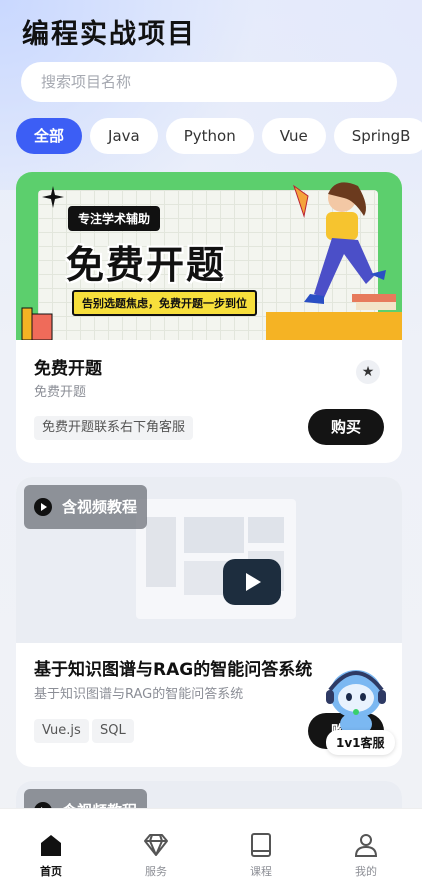 The image size is (422, 888). Describe the element at coordinates (173, 670) in the screenshot. I see `card-title: 基于知识图谱与RAG的智能问答系统` at that location.